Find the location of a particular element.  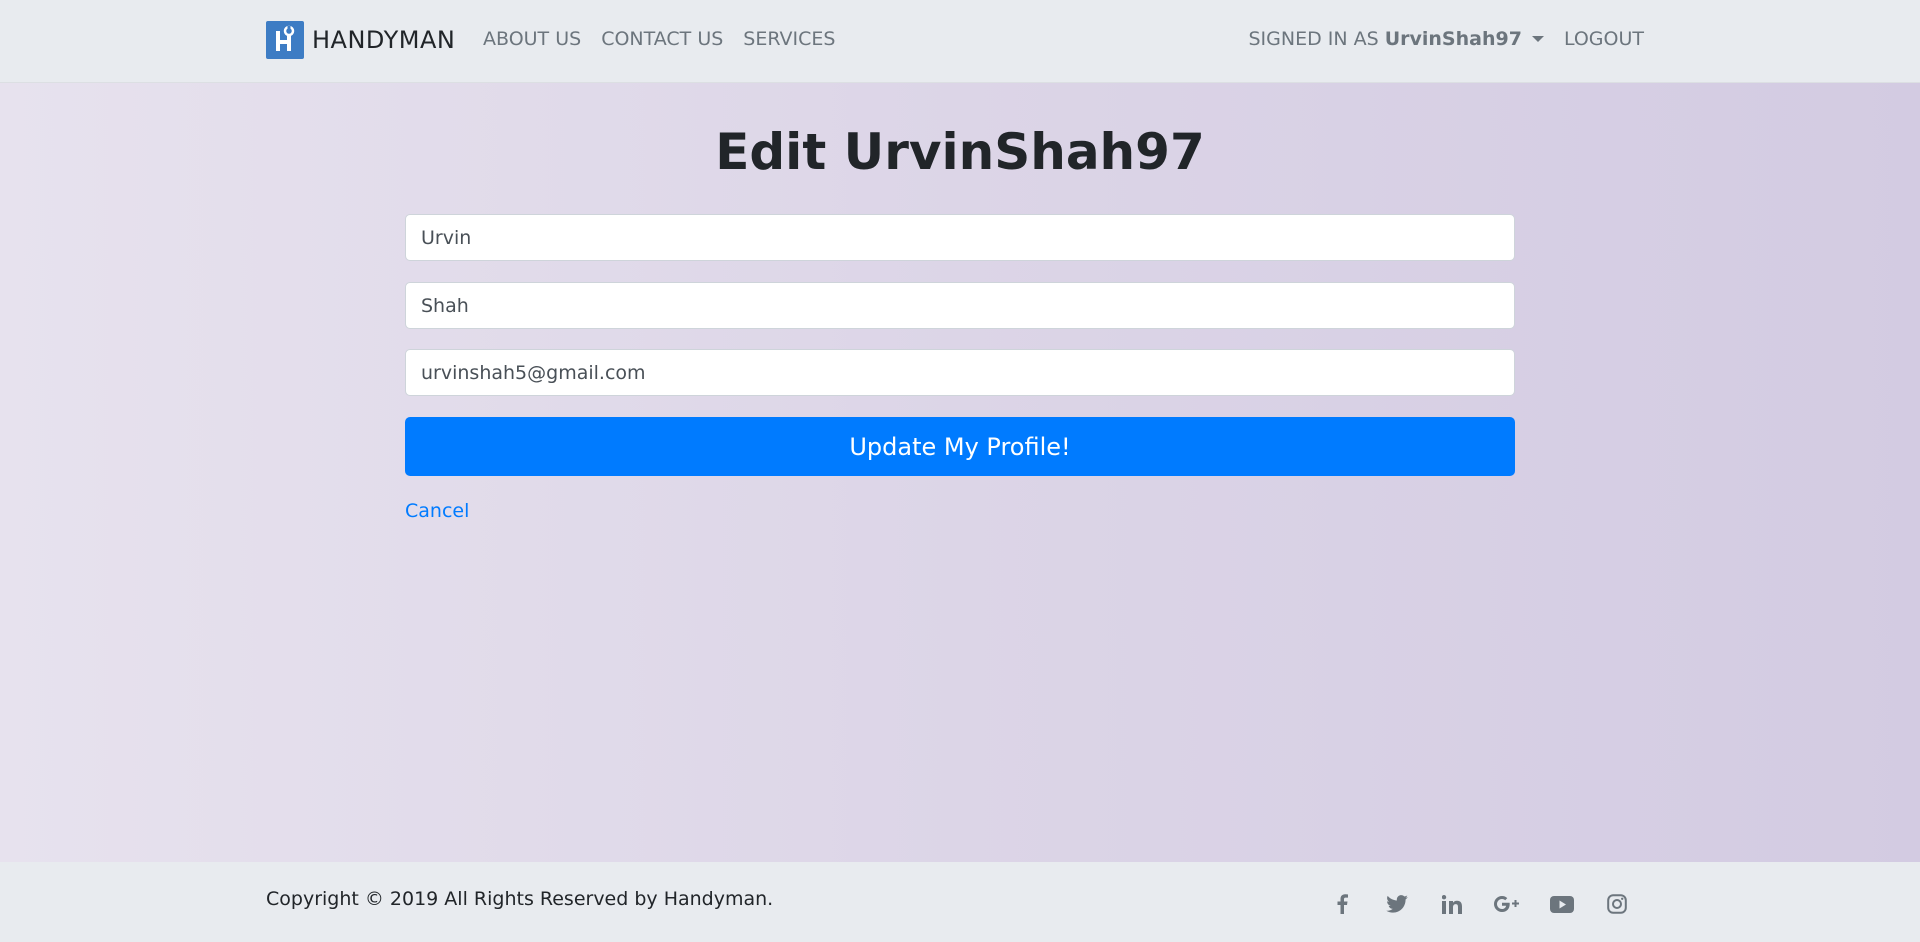

nav-link-services: SERVICES is located at coordinates (789, 39).